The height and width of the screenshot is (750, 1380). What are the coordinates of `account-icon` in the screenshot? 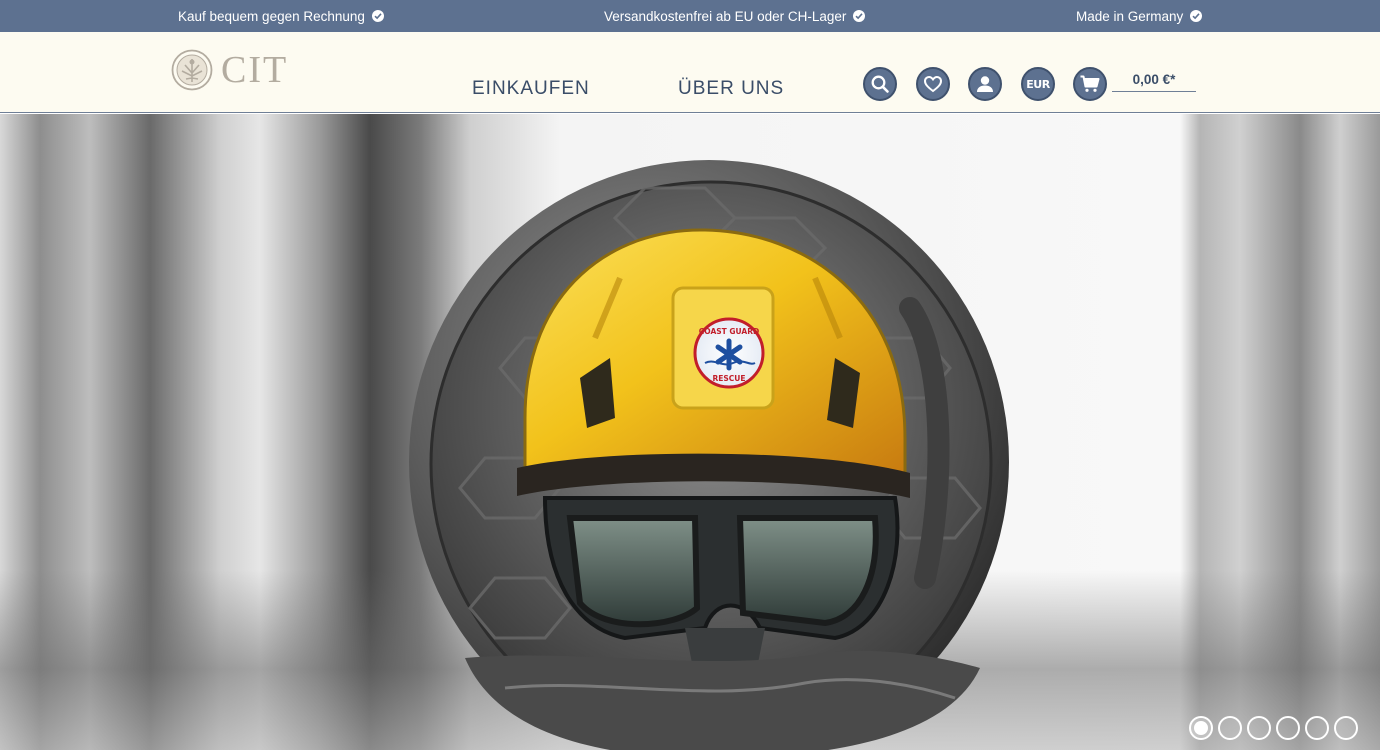 It's located at (985, 84).